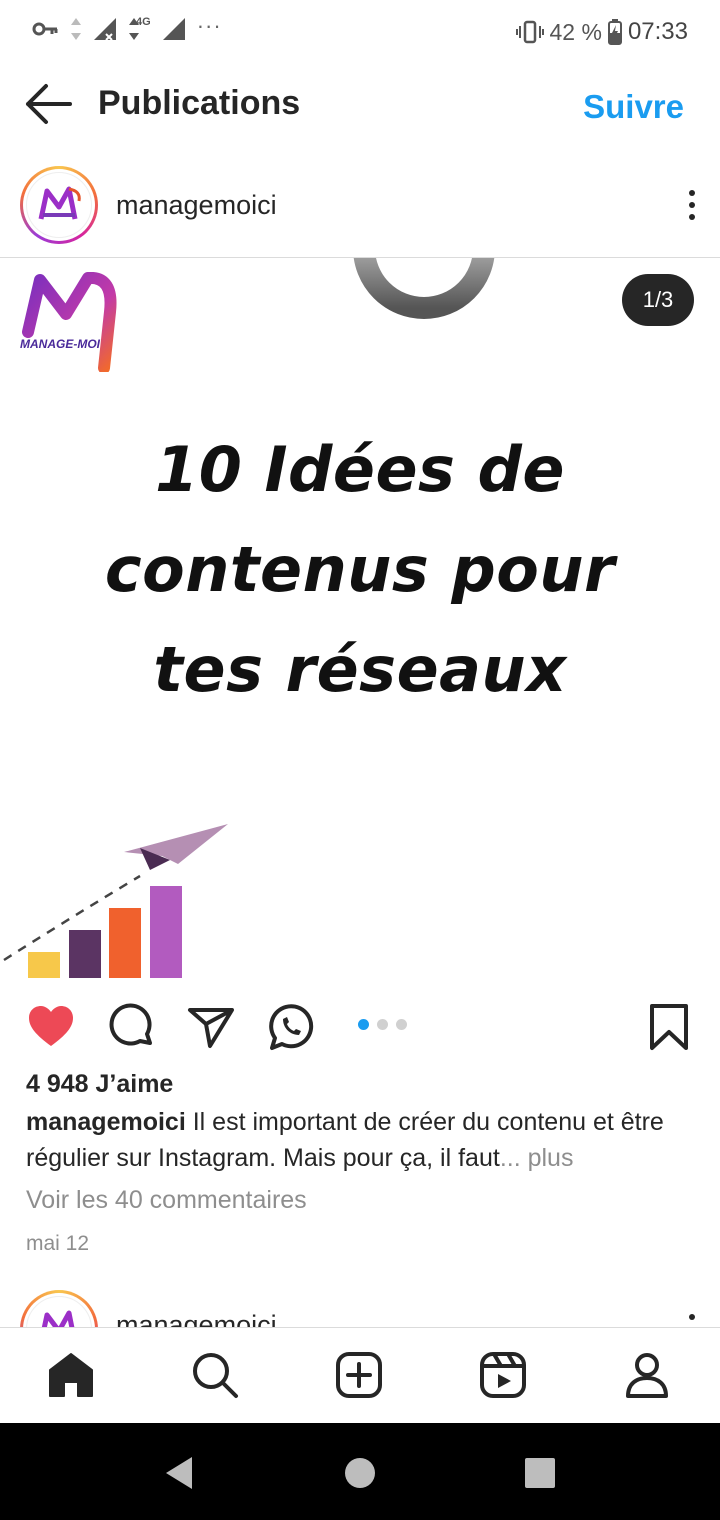 This screenshot has width=720, height=1520. Describe the element at coordinates (45, 29) in the screenshot. I see `vpn-key-icon` at that location.